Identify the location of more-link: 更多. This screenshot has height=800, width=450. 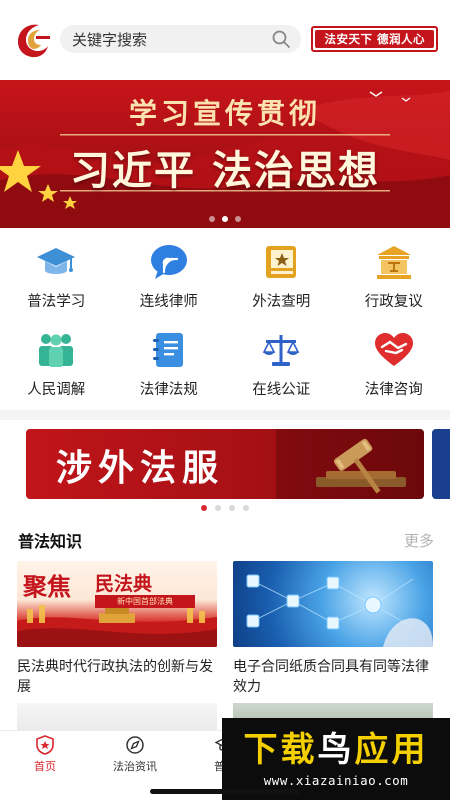
(419, 540).